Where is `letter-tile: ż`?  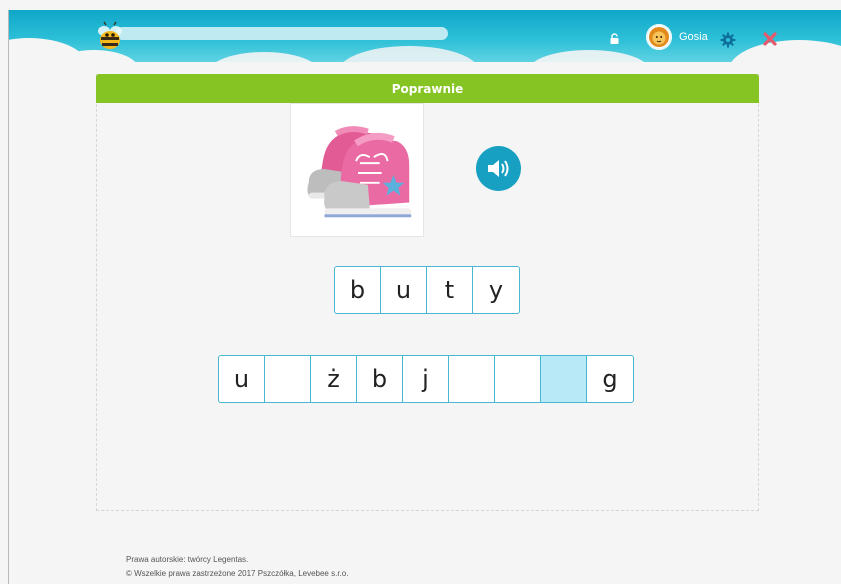
letter-tile: ż is located at coordinates (334, 379).